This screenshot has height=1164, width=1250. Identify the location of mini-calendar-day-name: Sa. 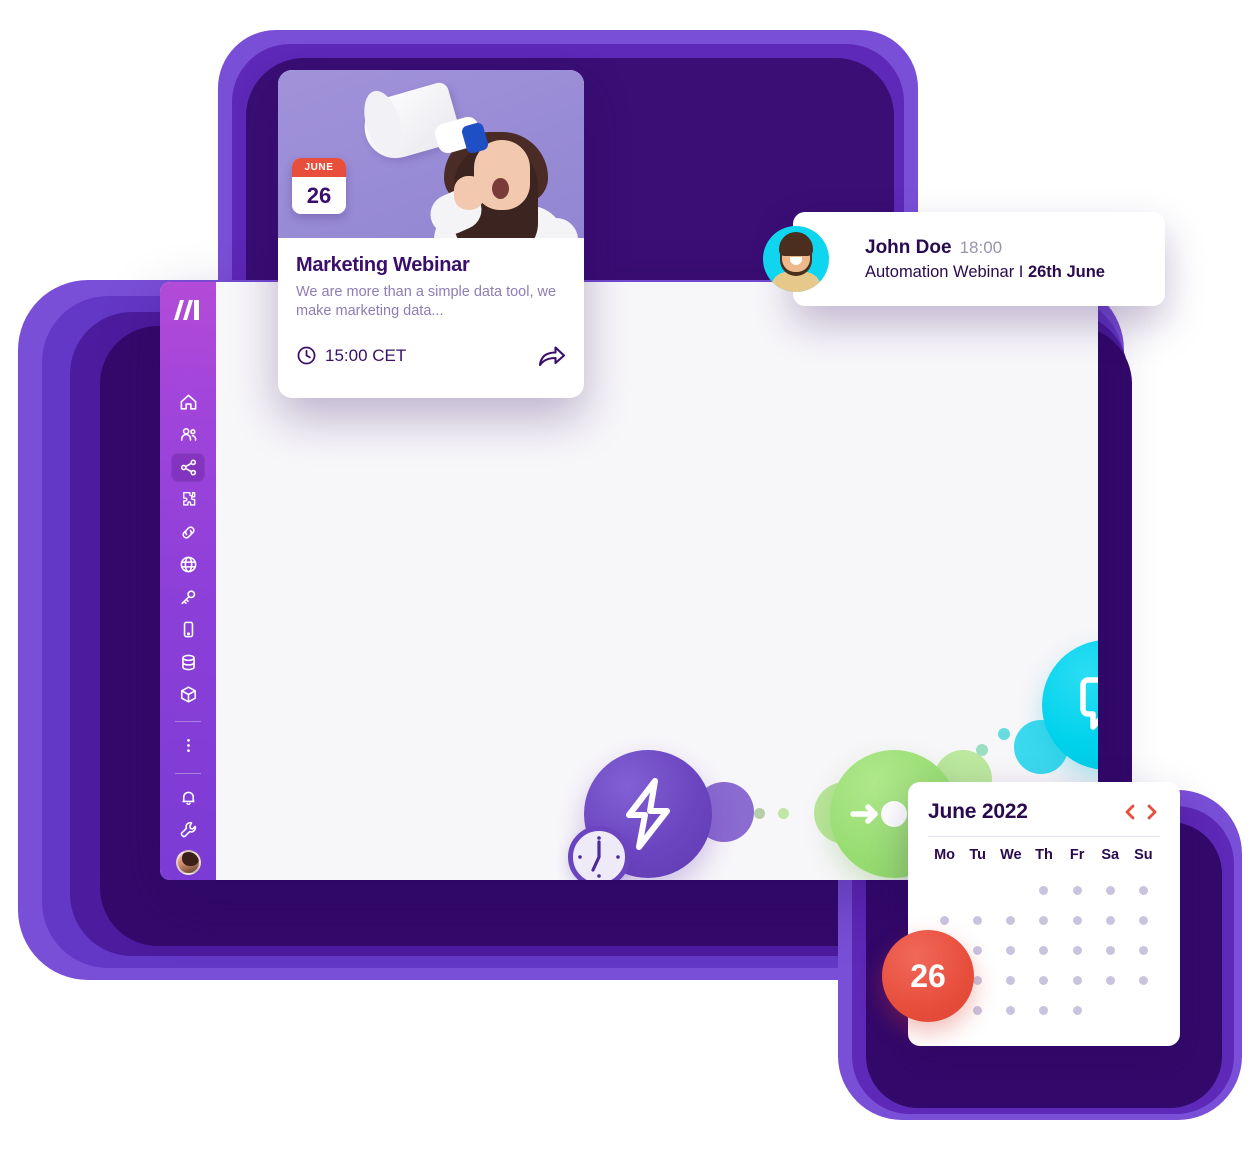
(1110, 855).